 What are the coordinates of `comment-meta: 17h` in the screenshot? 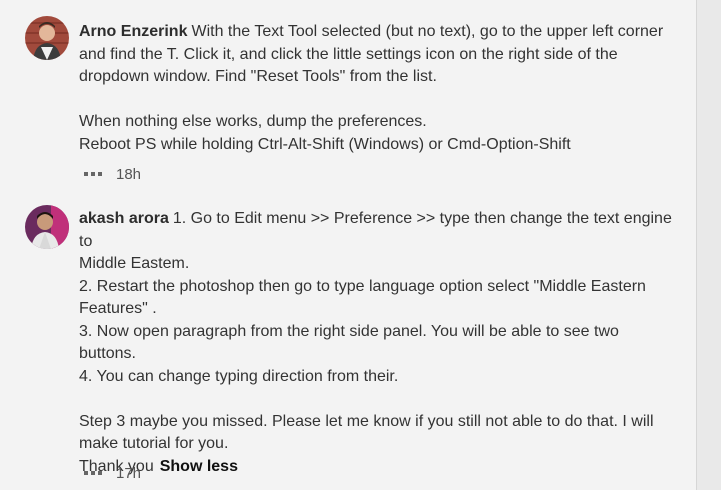 It's located at (112, 473).